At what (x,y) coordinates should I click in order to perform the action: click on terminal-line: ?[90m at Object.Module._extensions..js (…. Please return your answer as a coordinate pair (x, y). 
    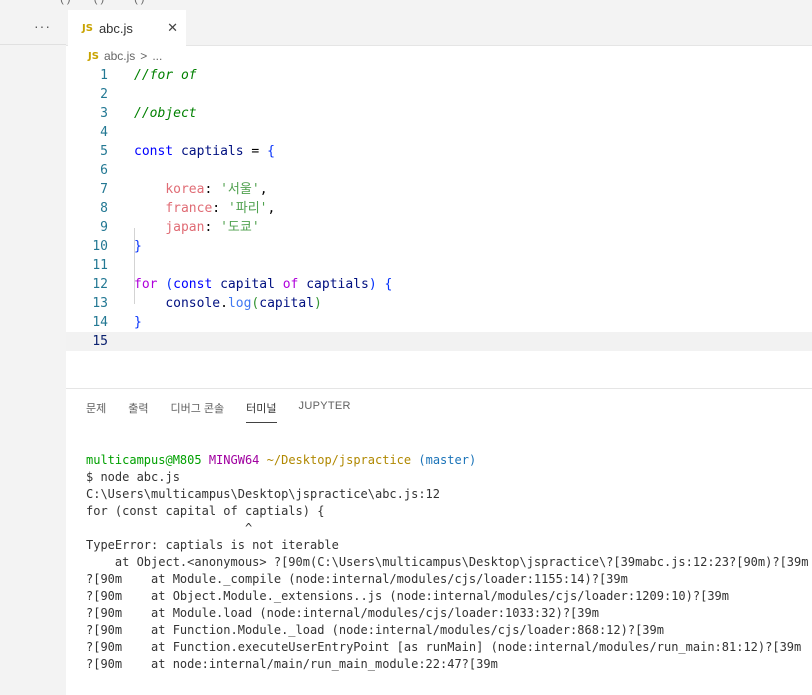
    Looking at the image, I should click on (407, 596).